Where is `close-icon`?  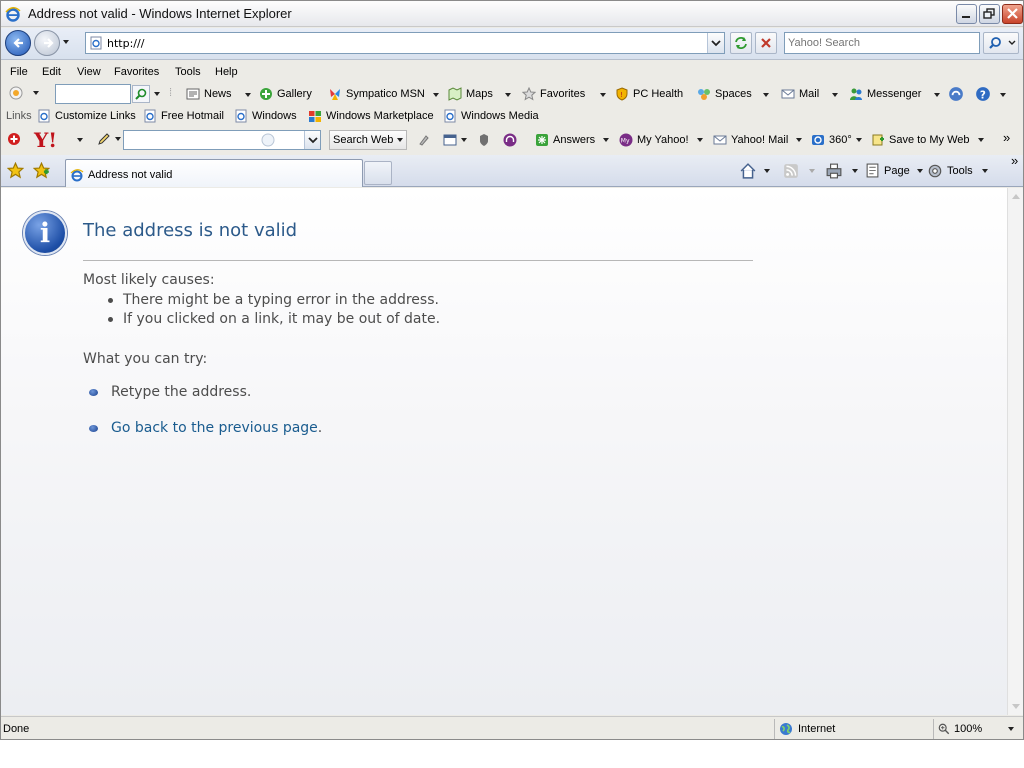
close-icon is located at coordinates (1012, 13).